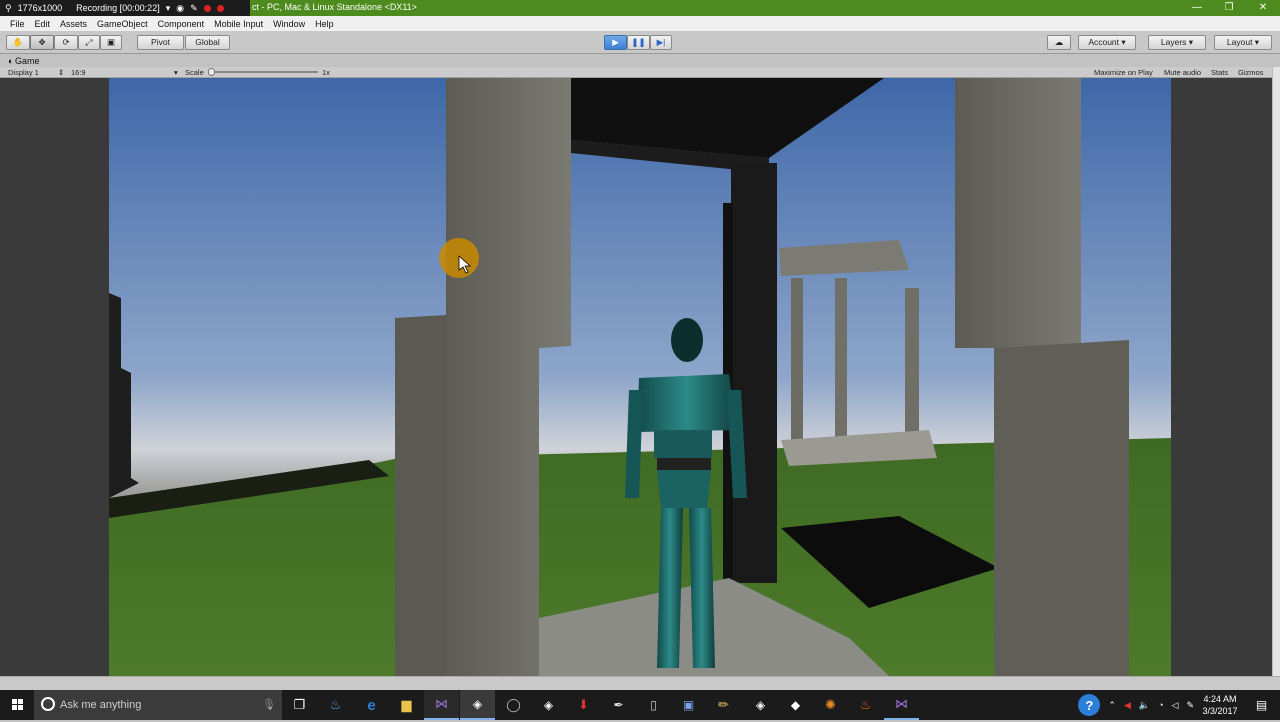 The width and height of the screenshot is (1280, 722). Describe the element at coordinates (1059, 42) in the screenshot. I see `cloud-icon: ☁` at that location.